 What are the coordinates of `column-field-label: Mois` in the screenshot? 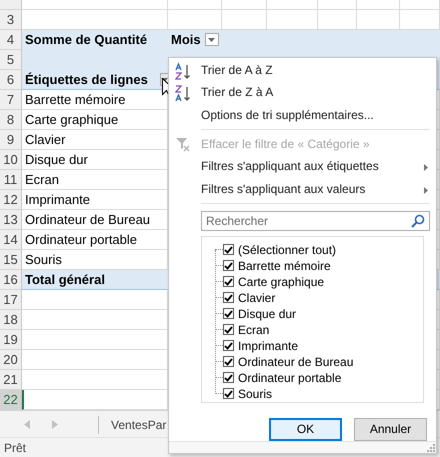 It's located at (186, 39).